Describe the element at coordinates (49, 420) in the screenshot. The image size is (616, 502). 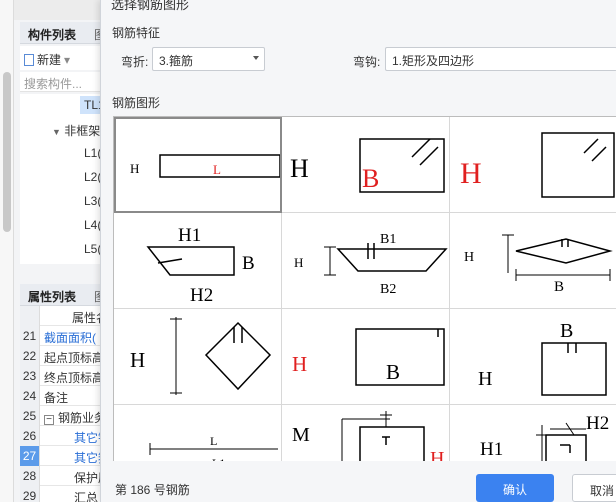
I see `collapse-icon: −` at that location.